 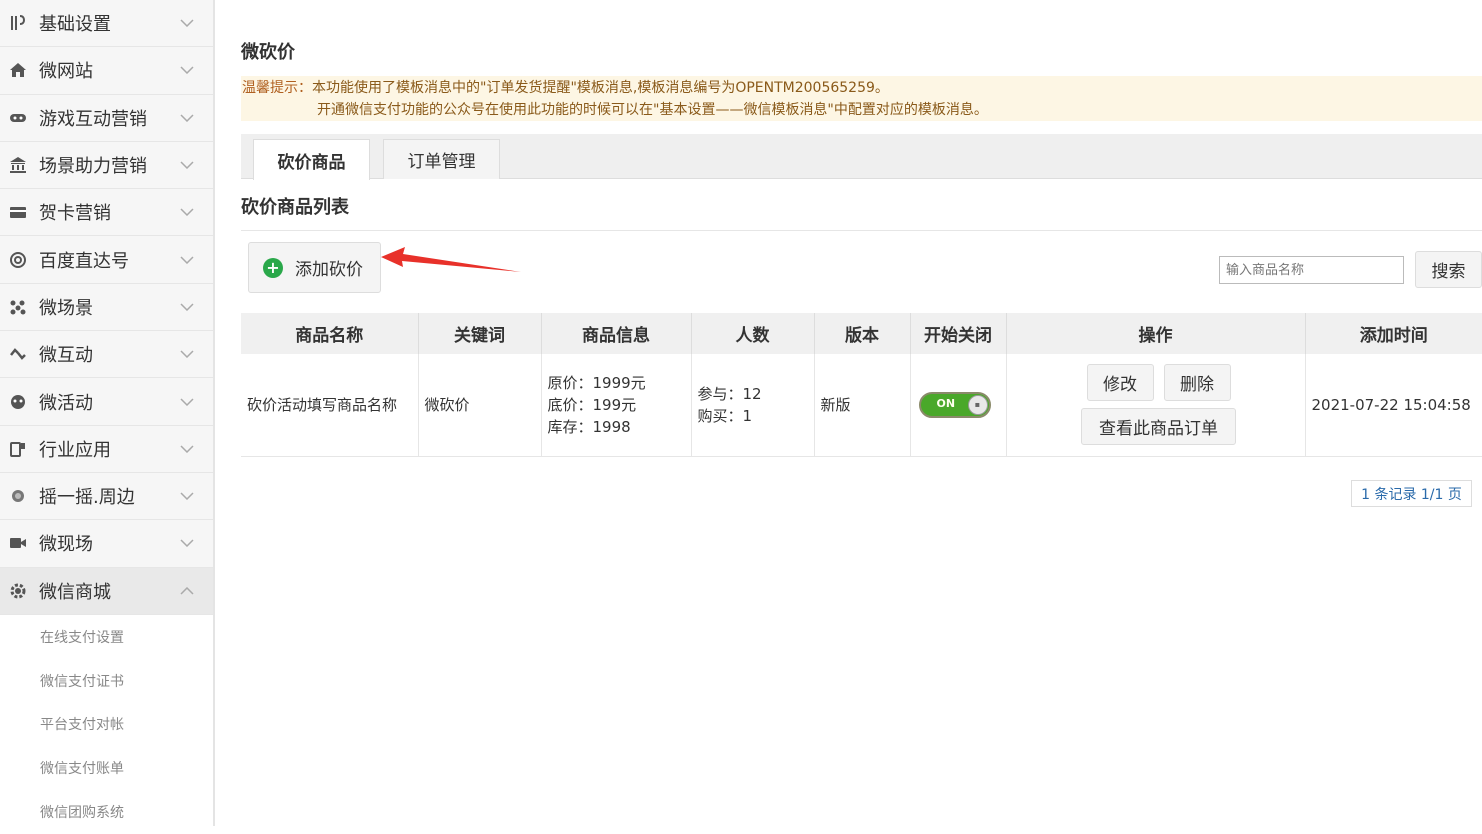 I want to click on people-participants: 参与：12, so click(x=729, y=393).